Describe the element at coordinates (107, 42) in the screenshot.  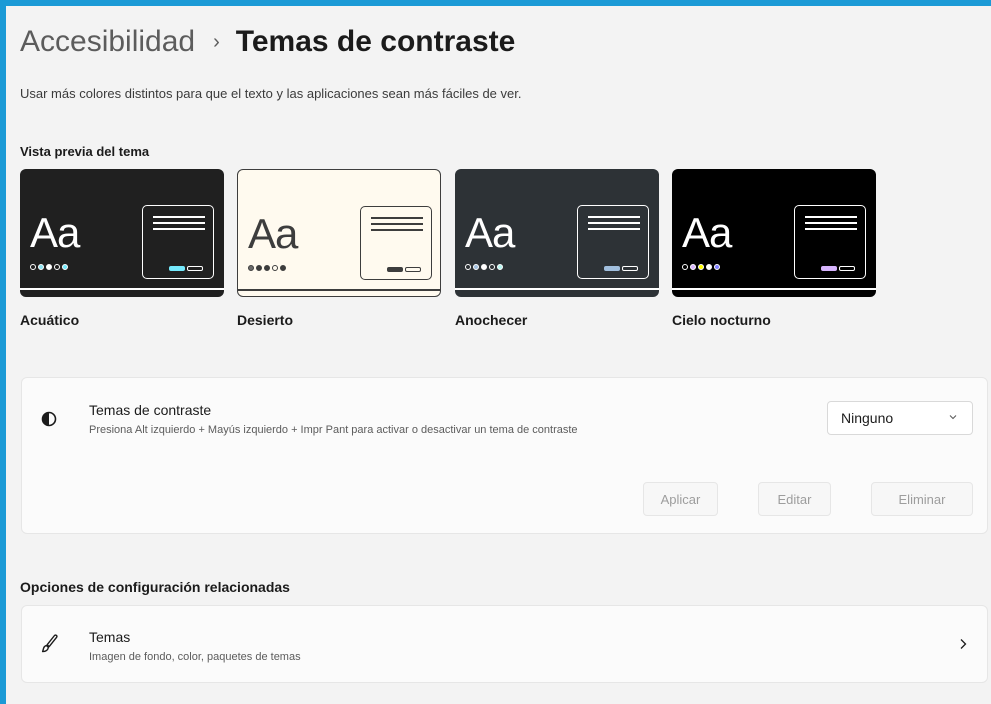
I see `breadcrumb-parent: Accesibilidad` at that location.